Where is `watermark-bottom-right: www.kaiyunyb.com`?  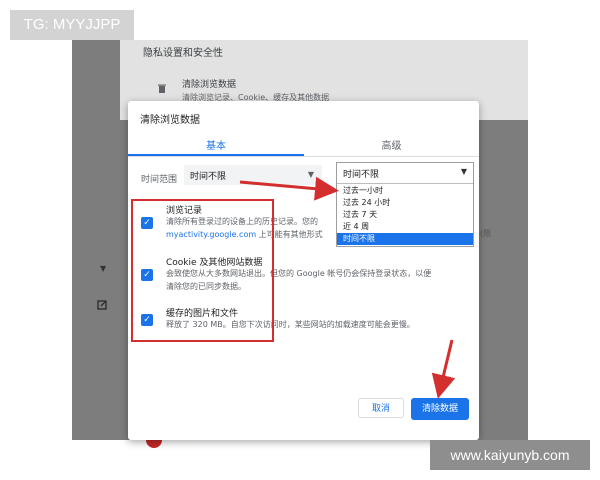
watermark-bottom-right: www.kaiyunyb.com is located at coordinates (510, 455).